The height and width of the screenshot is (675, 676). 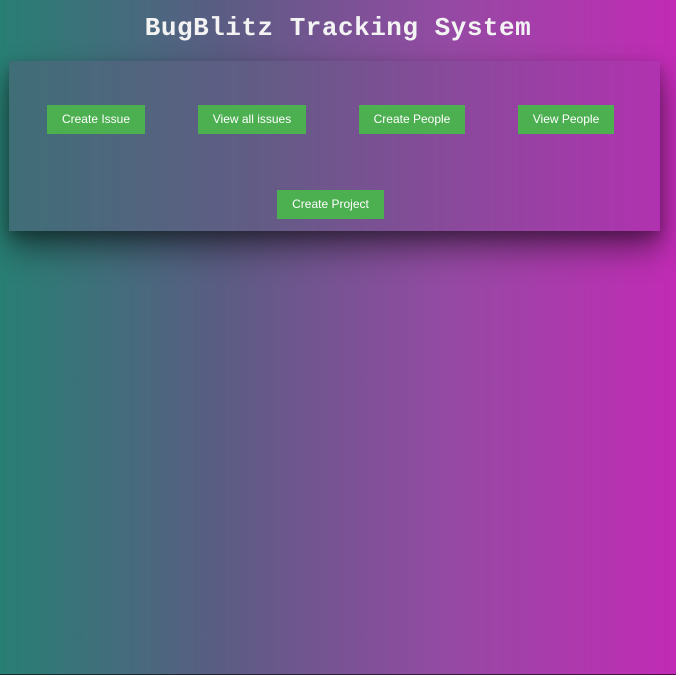 I want to click on create-issue-button: Create Issue, so click(x=96, y=119).